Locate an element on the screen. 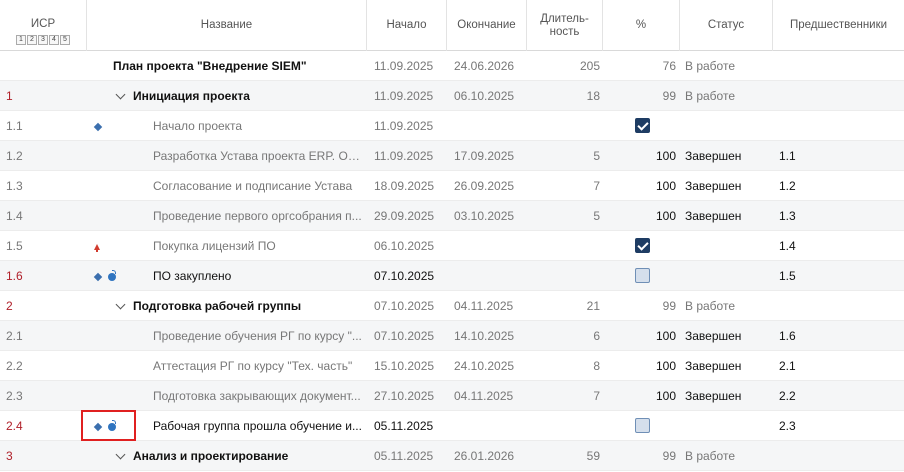 The width and height of the screenshot is (904, 472). duration-cell: 21 is located at coordinates (565, 306).